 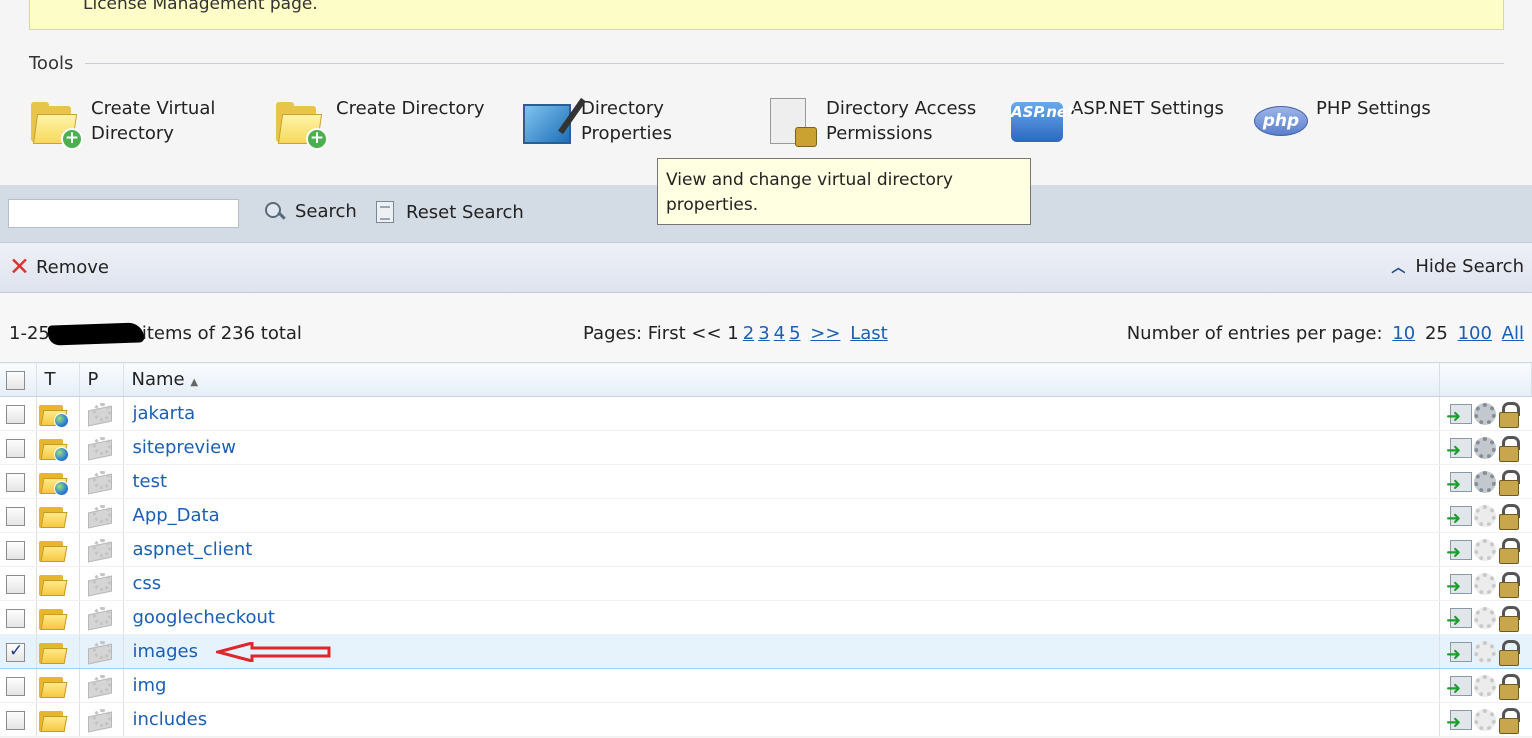 What do you see at coordinates (1475, 333) in the screenshot?
I see `entries-option-100: 100` at bounding box center [1475, 333].